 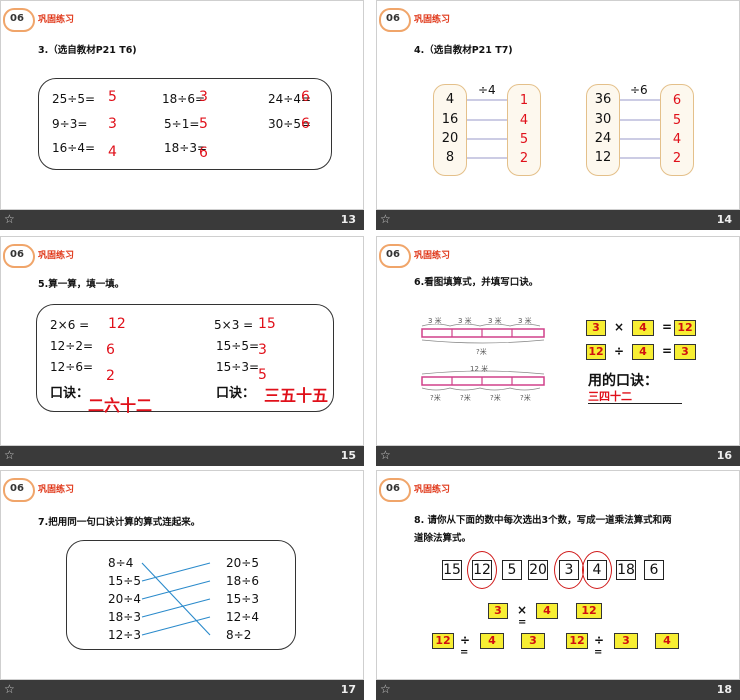 What do you see at coordinates (623, 381) in the screenshot?
I see `used-koujue-label: 用的口诀：` at bounding box center [623, 381].